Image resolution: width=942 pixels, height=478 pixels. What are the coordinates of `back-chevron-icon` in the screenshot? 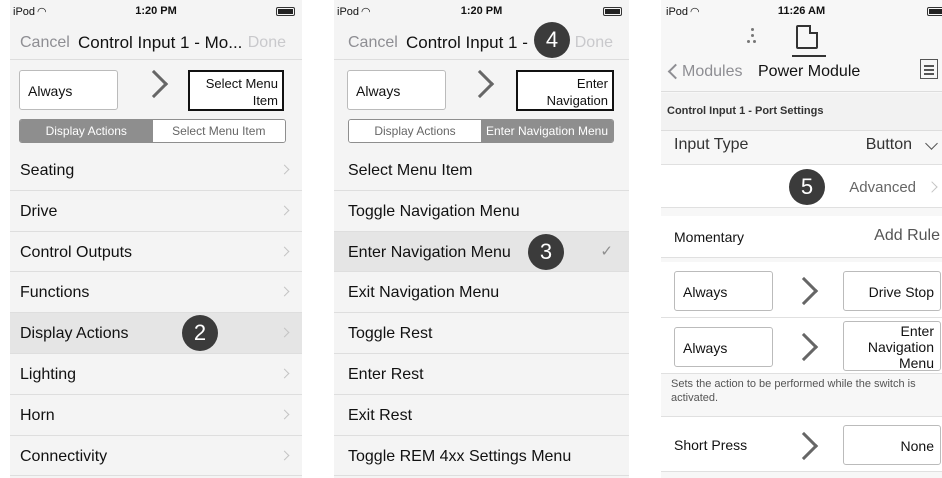 It's located at (675, 71).